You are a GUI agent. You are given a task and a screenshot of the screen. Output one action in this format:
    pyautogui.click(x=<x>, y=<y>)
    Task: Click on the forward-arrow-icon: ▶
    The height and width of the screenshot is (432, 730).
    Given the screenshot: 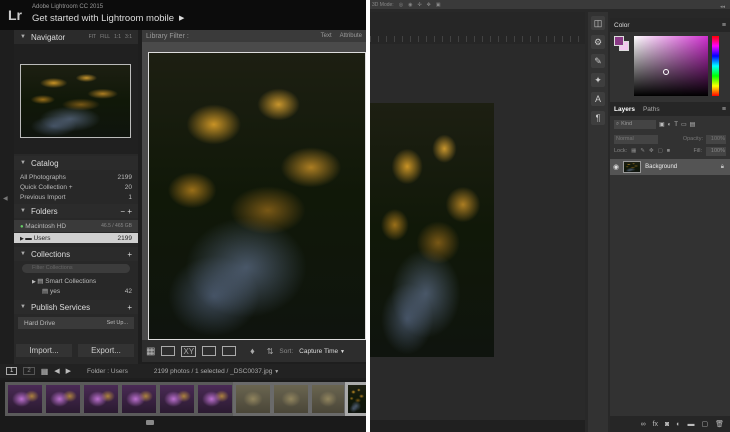 What is the action you would take?
    pyautogui.click(x=68, y=371)
    